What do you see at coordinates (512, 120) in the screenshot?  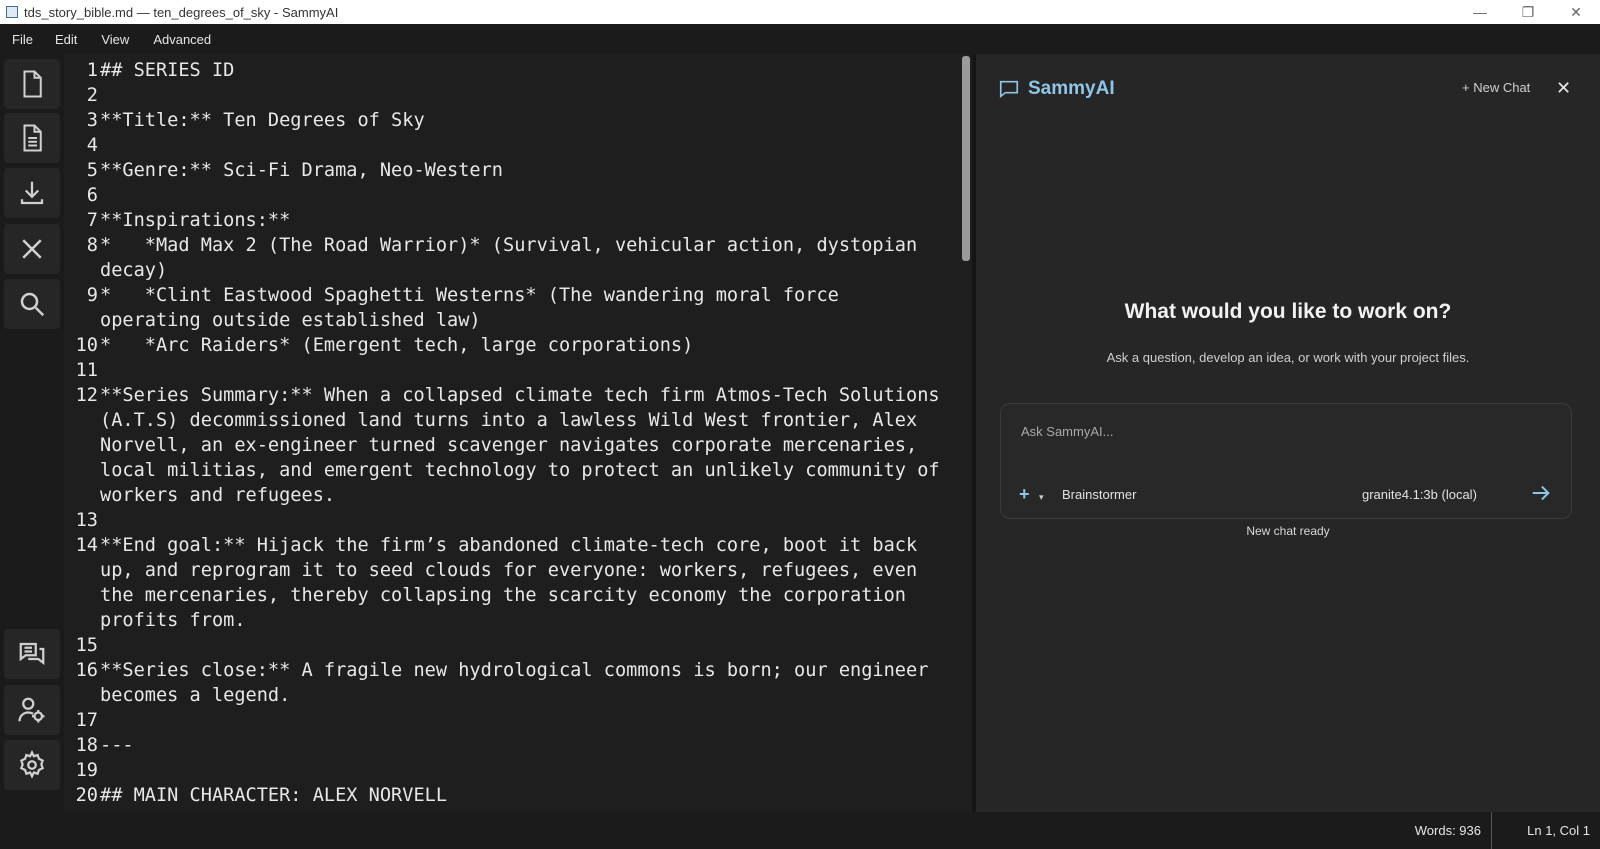 I see `editor-line: 3 **Title:** Ten Degrees of Sky` at bounding box center [512, 120].